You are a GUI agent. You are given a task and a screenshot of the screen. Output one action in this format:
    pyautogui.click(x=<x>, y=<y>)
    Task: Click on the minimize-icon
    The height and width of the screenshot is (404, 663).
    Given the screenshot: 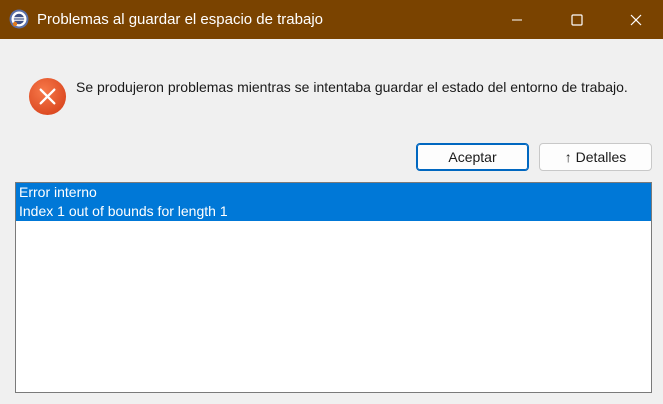 What is the action you would take?
    pyautogui.click(x=517, y=19)
    